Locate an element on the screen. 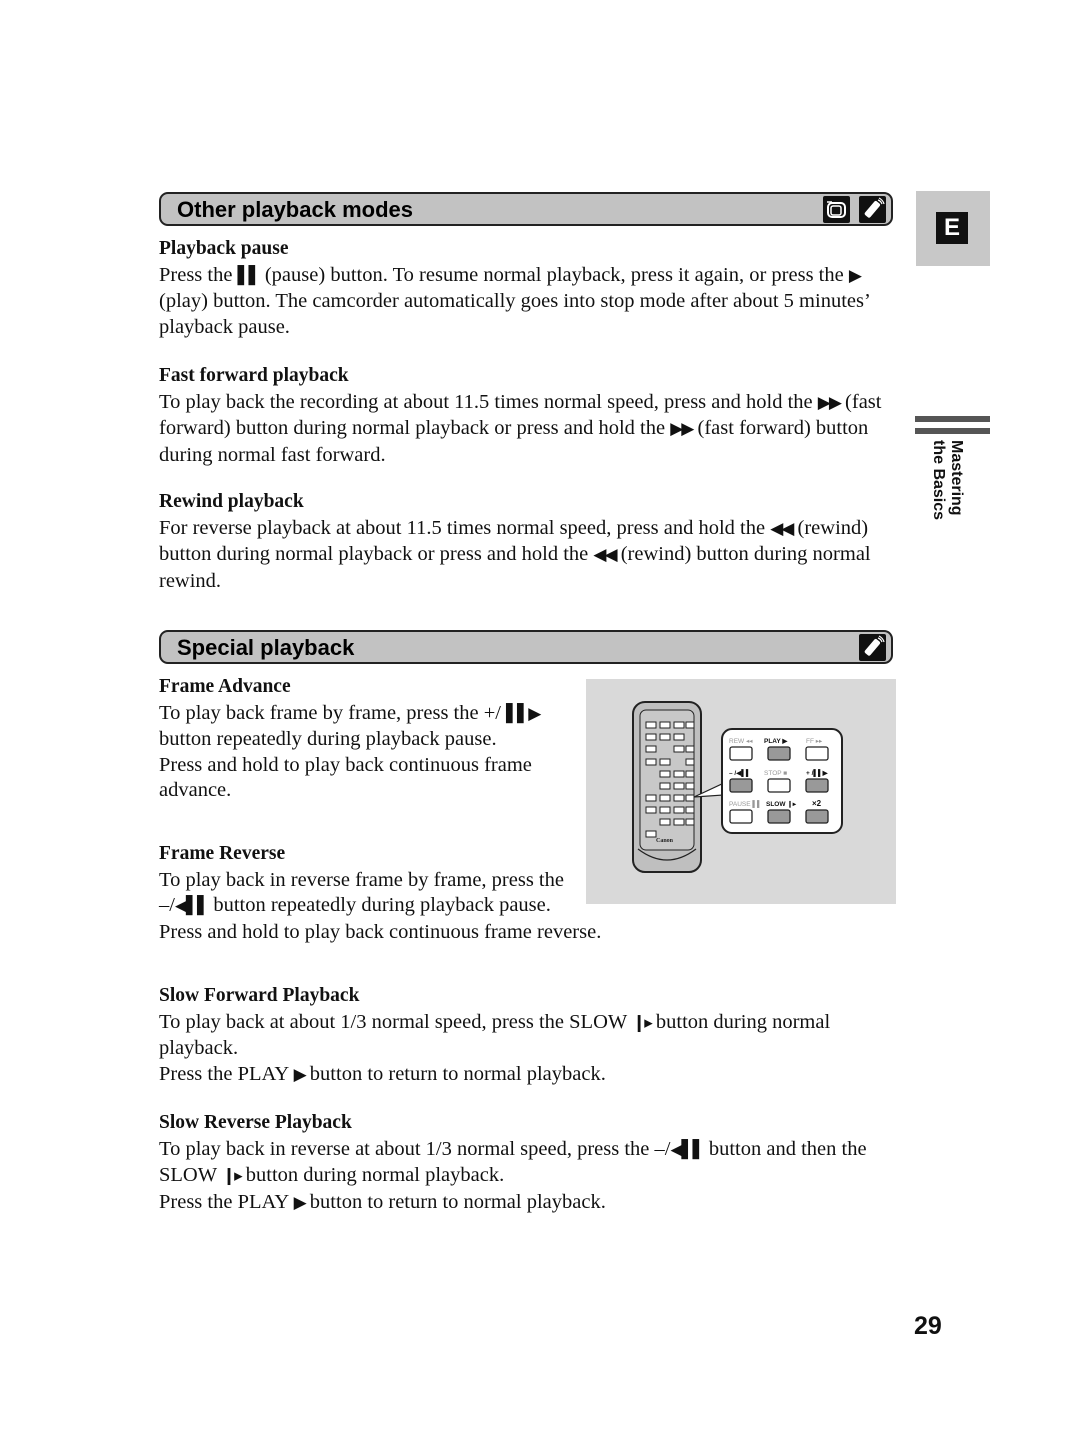 This screenshot has height=1443, width=1080. chapter-label-line2: the Basics is located at coordinates (938, 480).